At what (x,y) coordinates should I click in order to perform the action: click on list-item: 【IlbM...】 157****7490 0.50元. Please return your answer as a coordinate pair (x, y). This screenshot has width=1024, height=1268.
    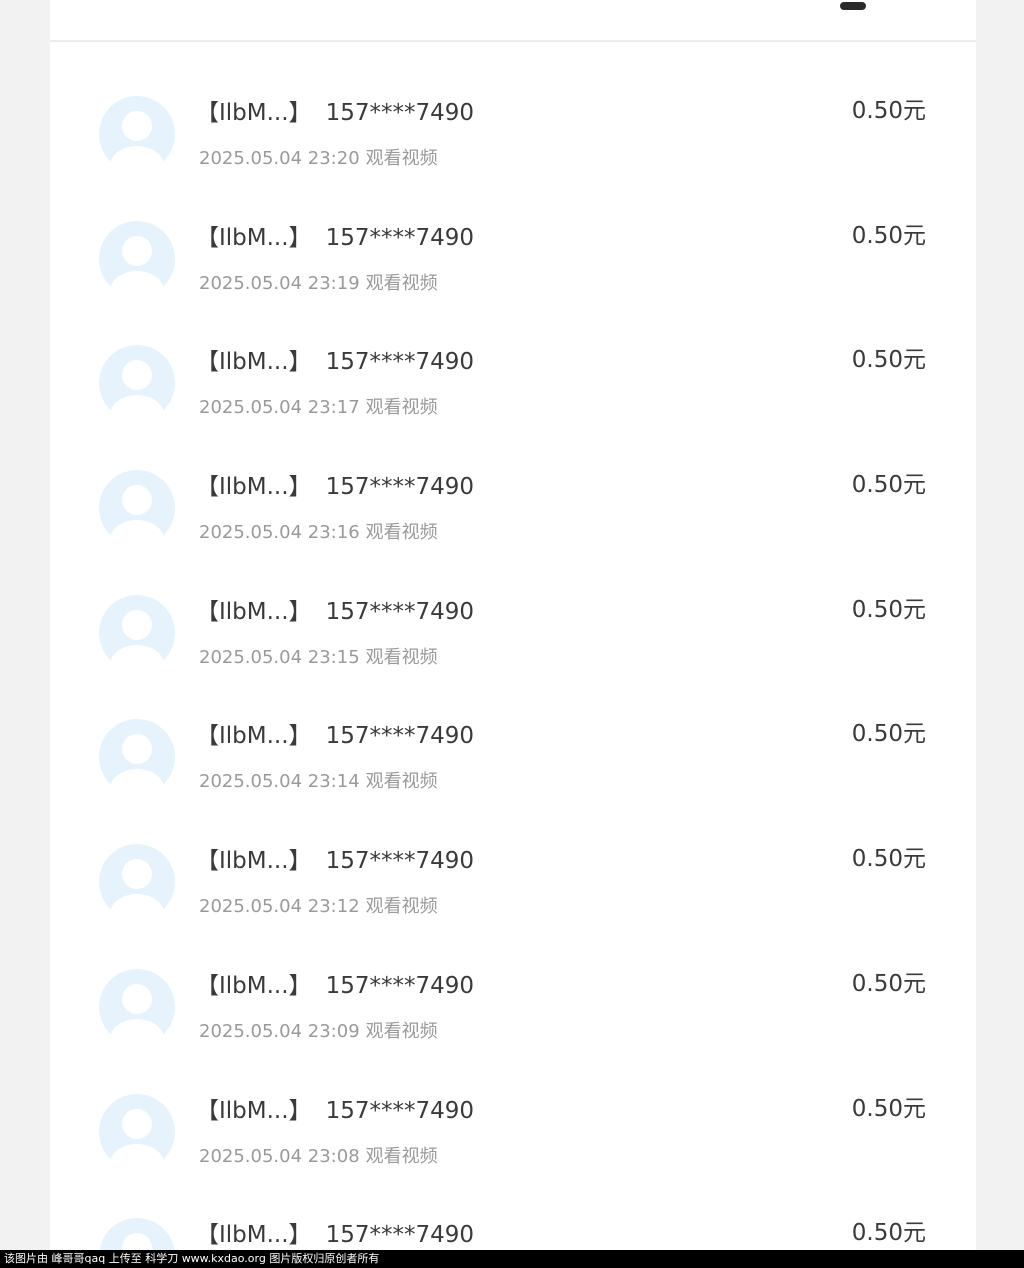
    Looking at the image, I should click on (513, 1207).